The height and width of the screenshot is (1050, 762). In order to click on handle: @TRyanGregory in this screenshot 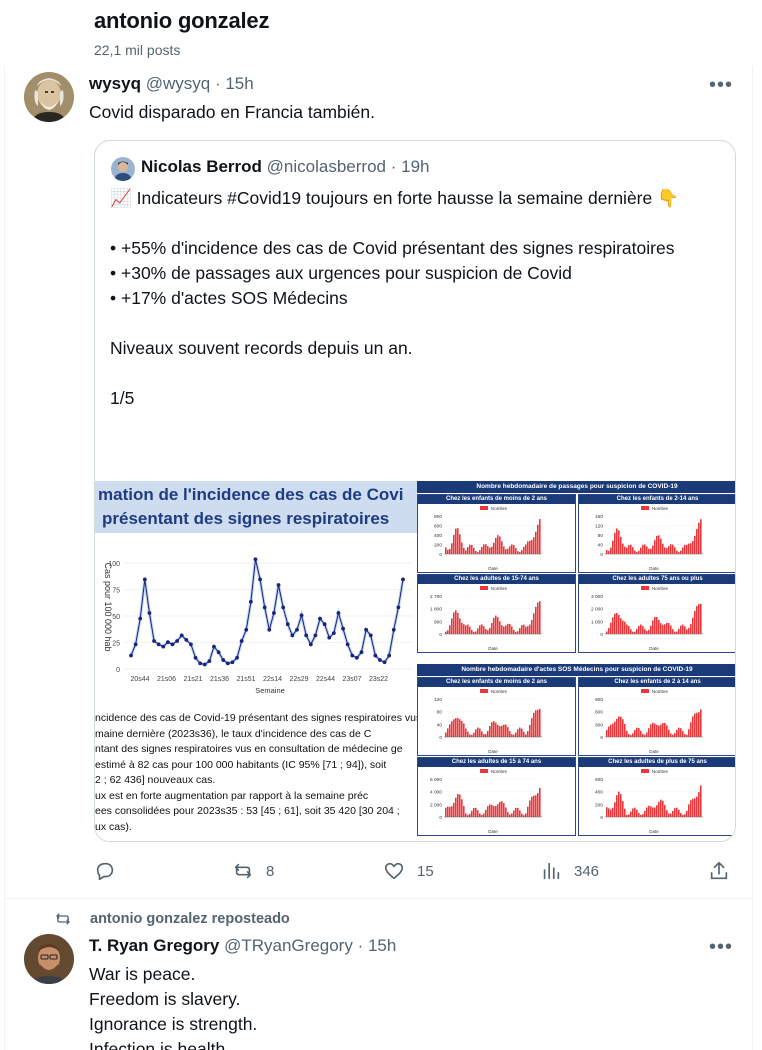, I will do `click(288, 945)`.